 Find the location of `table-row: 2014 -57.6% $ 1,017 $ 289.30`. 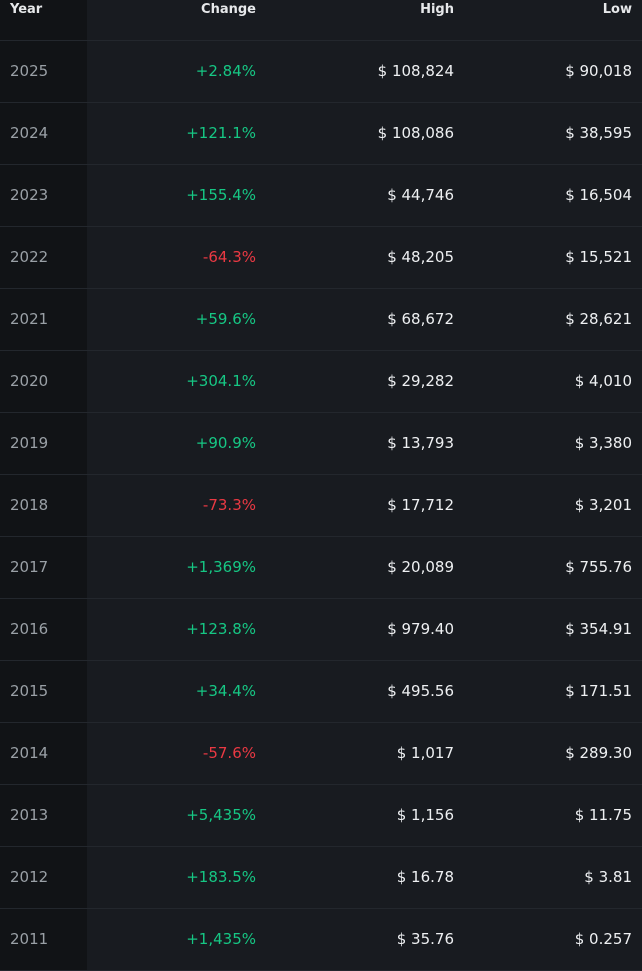

table-row: 2014 -57.6% $ 1,017 $ 289.30 is located at coordinates (321, 754).